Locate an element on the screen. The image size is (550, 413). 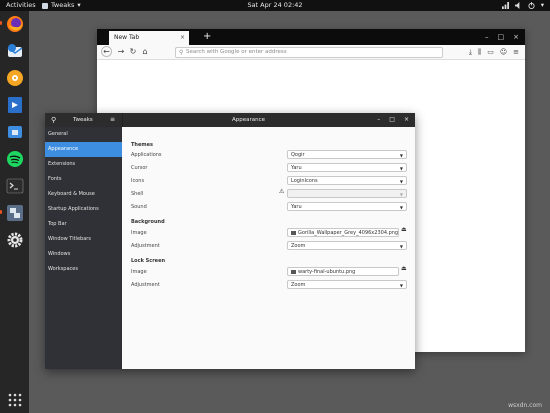
tweaks-icon is located at coordinates (14, 212).